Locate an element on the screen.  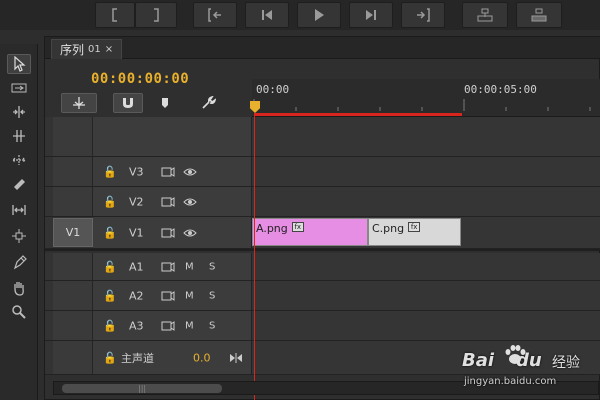
time-ruler: 00:00 00:00:05:00 is located at coordinates (425, 98).